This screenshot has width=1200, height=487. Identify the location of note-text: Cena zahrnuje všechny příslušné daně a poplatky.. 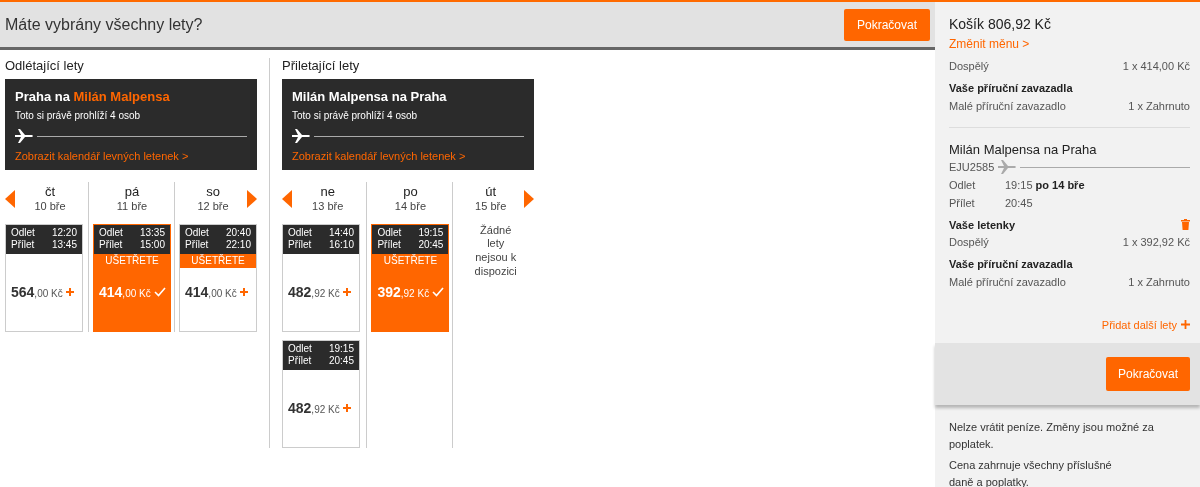
(1031, 472).